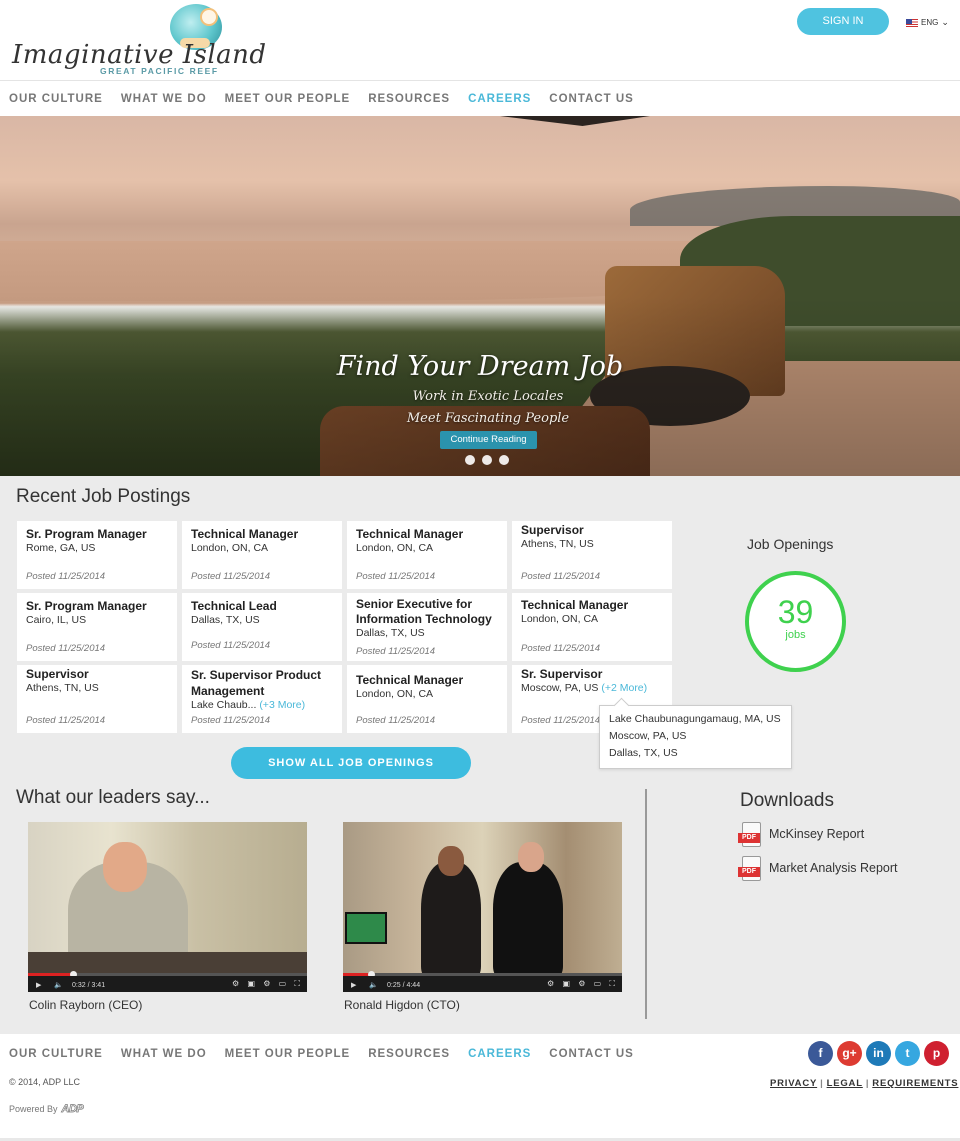 This screenshot has height=1141, width=960. I want to click on job-title: Sr. Supervisor Product Management, so click(256, 683).